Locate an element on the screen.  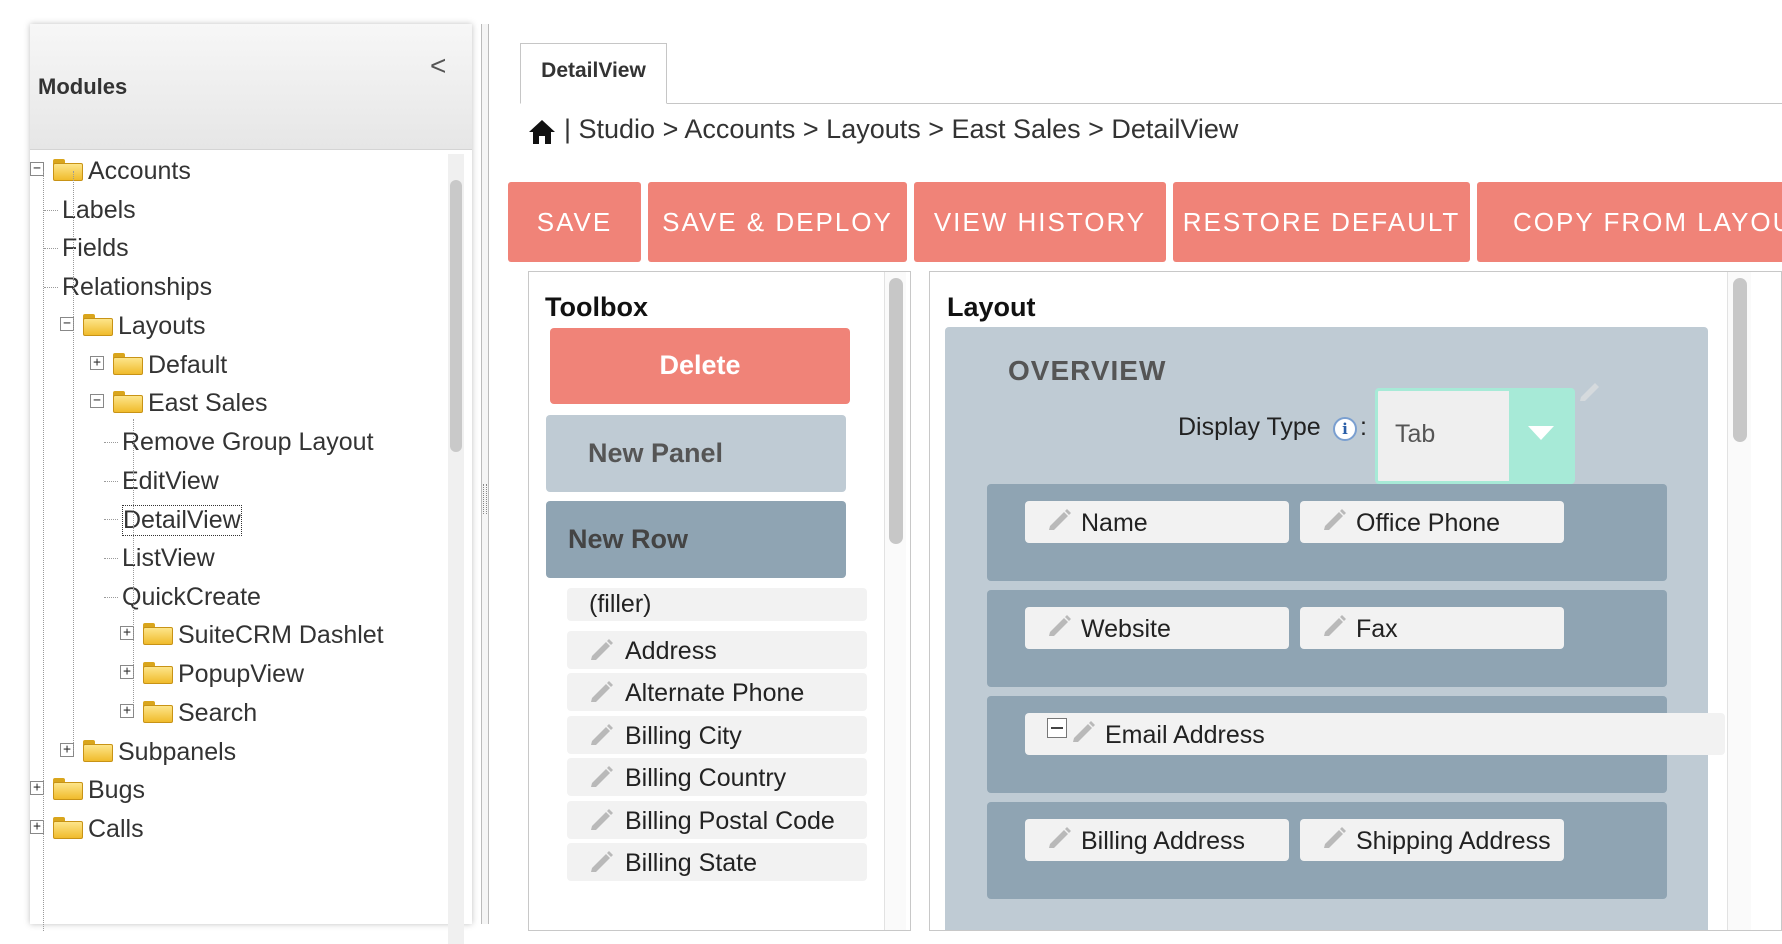
save-deploy-button: SAVE & DEPLOY is located at coordinates (777, 222).